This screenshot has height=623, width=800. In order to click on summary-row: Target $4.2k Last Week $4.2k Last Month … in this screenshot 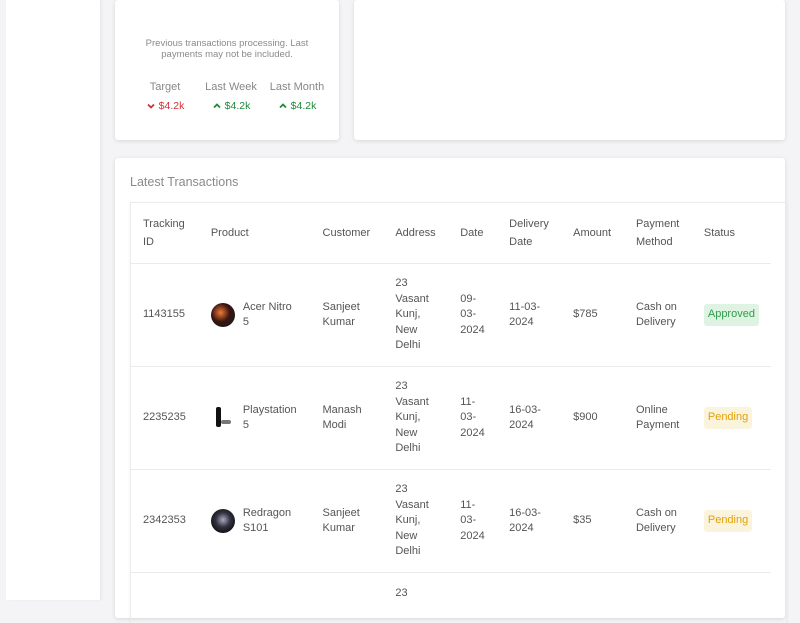, I will do `click(231, 96)`.